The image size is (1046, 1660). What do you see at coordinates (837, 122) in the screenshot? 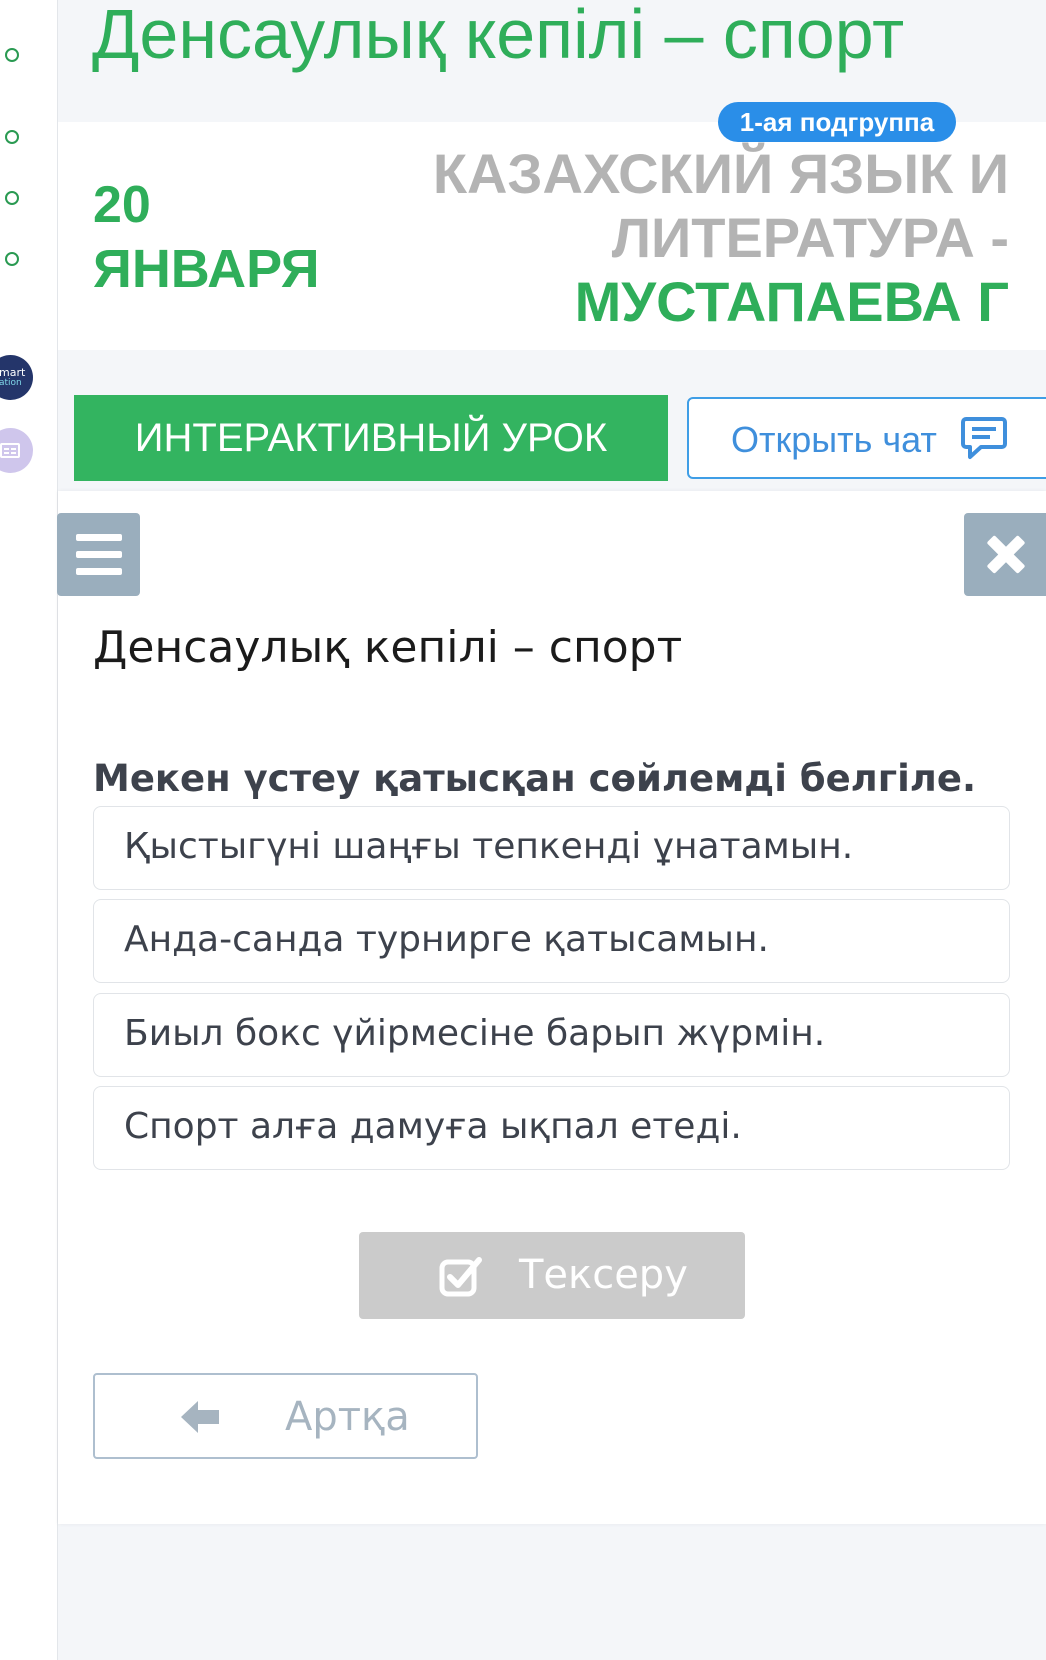
I see `subgroup-badge: 1-ая подгруппа` at bounding box center [837, 122].